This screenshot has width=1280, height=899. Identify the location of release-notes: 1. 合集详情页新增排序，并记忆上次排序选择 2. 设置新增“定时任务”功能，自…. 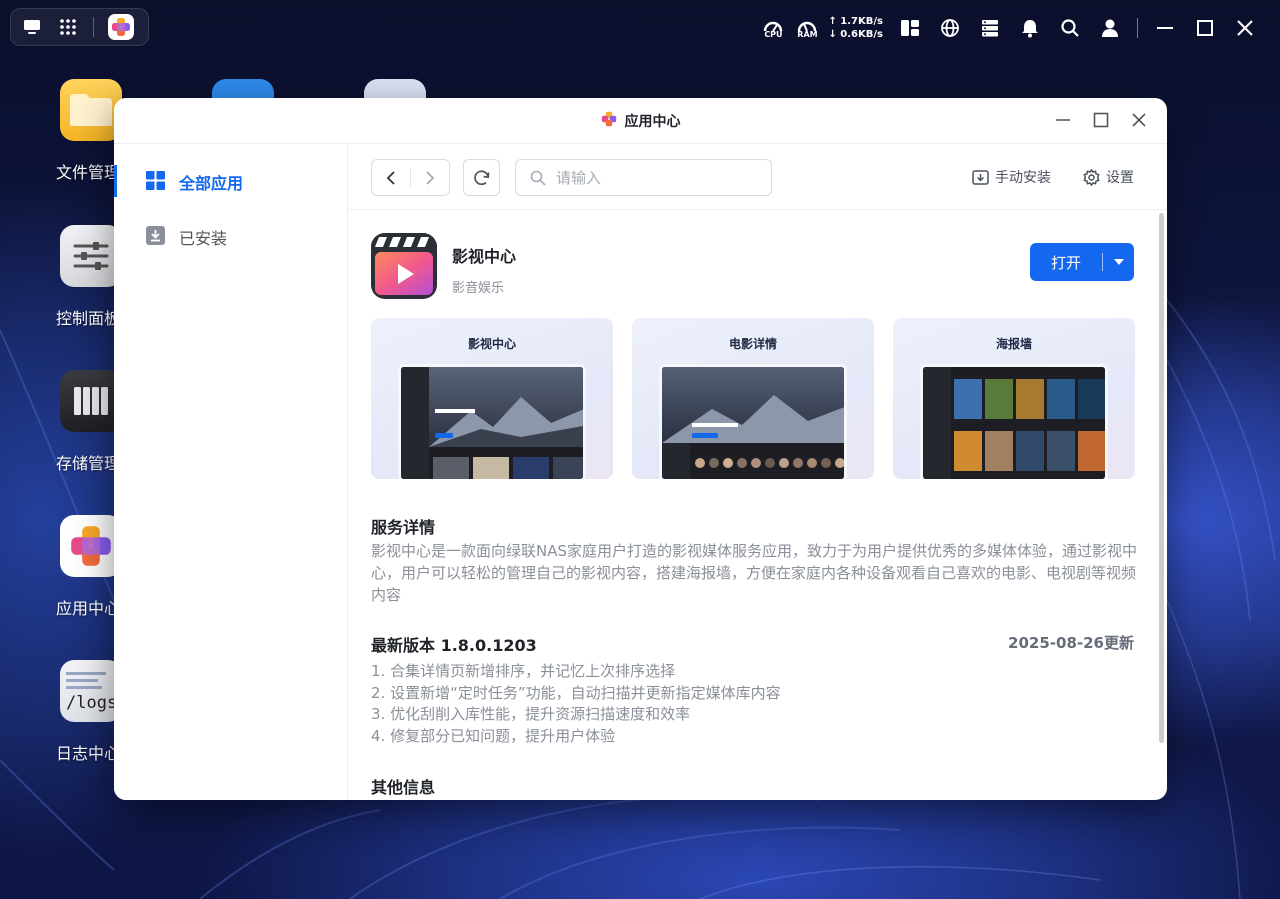
(576, 704).